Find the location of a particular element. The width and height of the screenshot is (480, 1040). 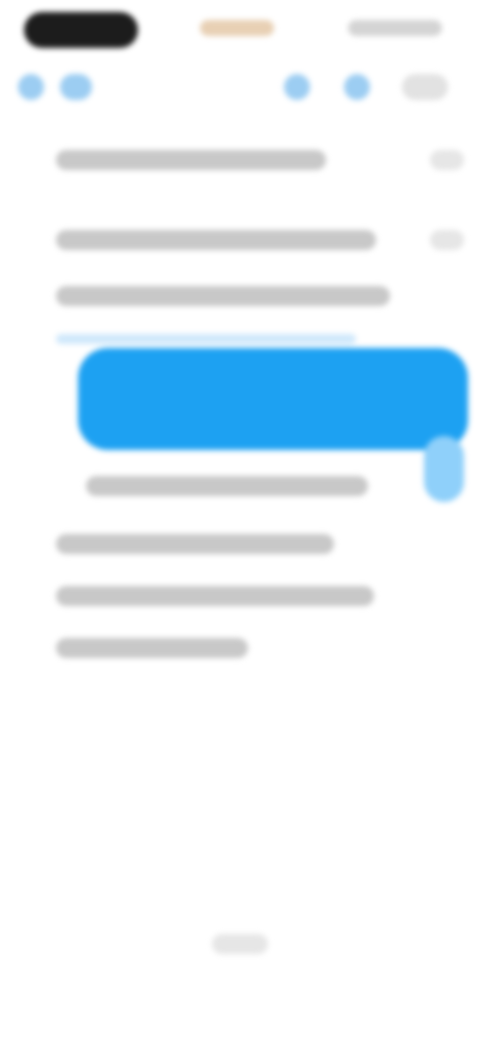

back-icon is located at coordinates (31, 87).